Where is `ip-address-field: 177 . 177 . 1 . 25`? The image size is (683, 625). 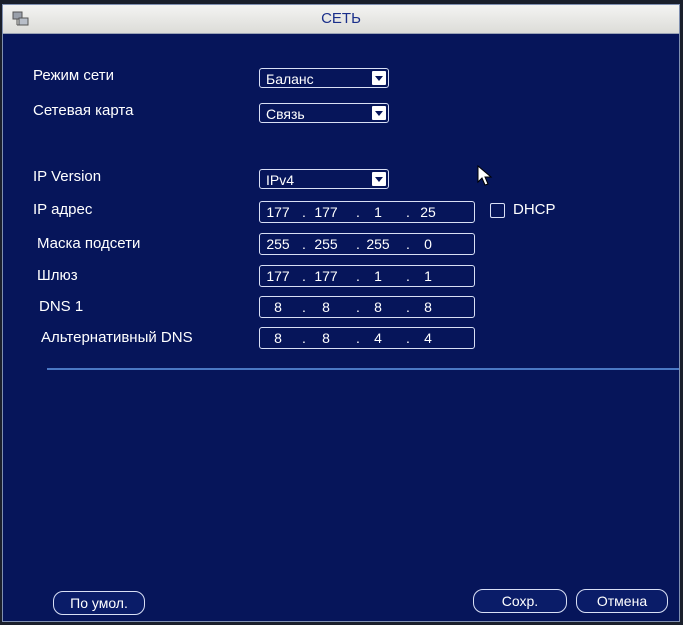
ip-address-field: 177 . 177 . 1 . 25 is located at coordinates (367, 212).